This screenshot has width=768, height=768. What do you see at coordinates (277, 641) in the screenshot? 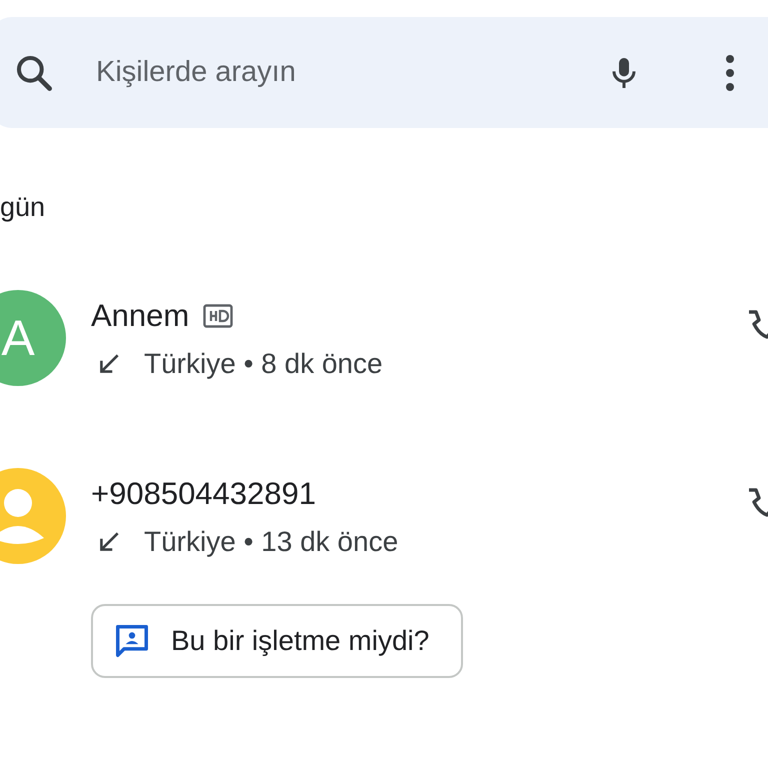
I see `business-prompt-button: Bu bir işletme miydi?` at bounding box center [277, 641].